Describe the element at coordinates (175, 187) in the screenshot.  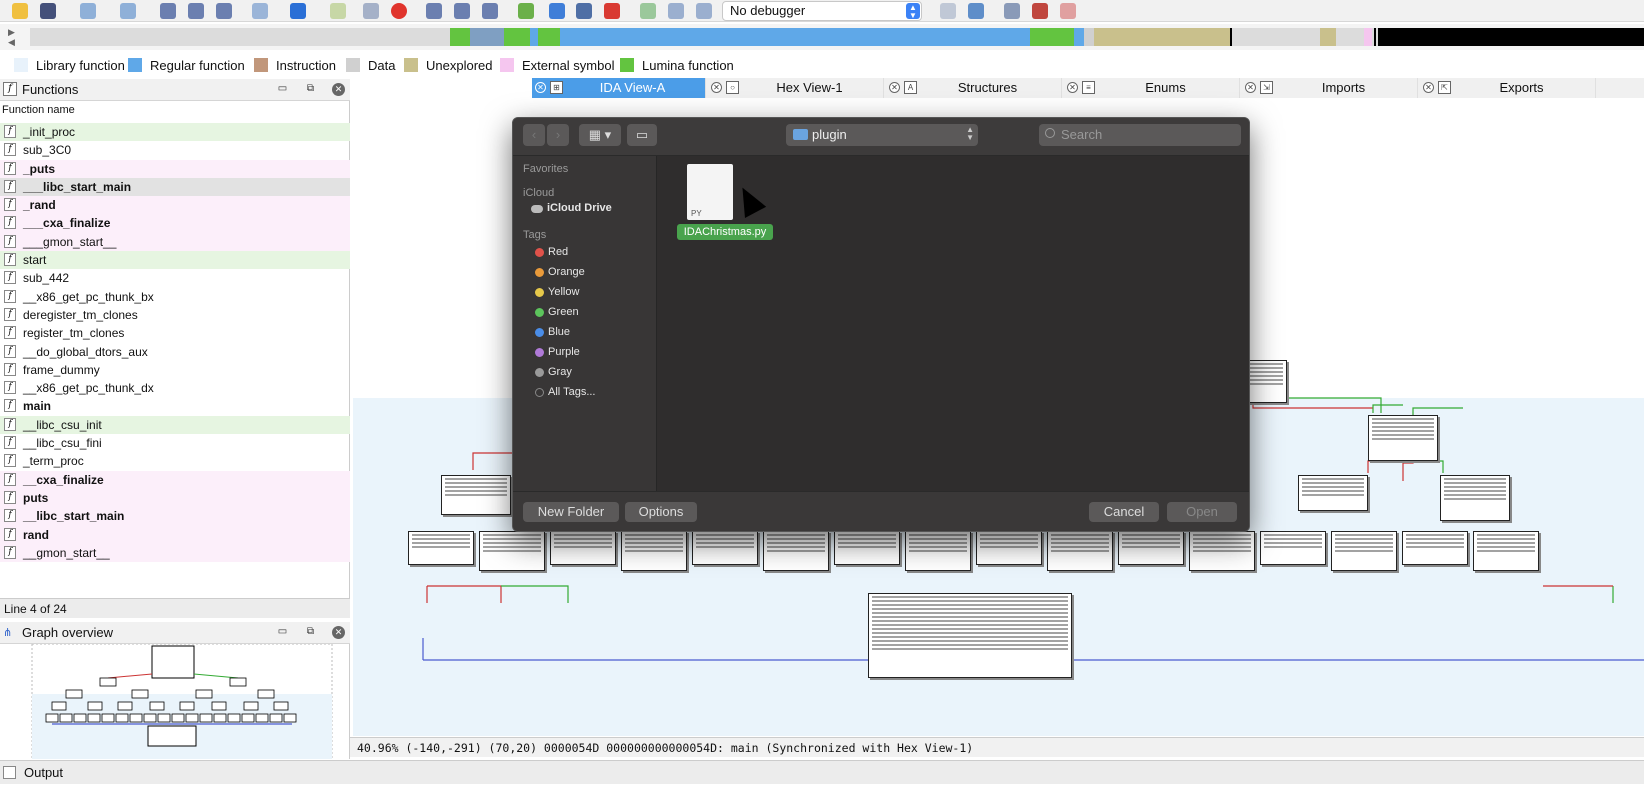
I see `function-row-selected: f ___libc_start_main` at that location.